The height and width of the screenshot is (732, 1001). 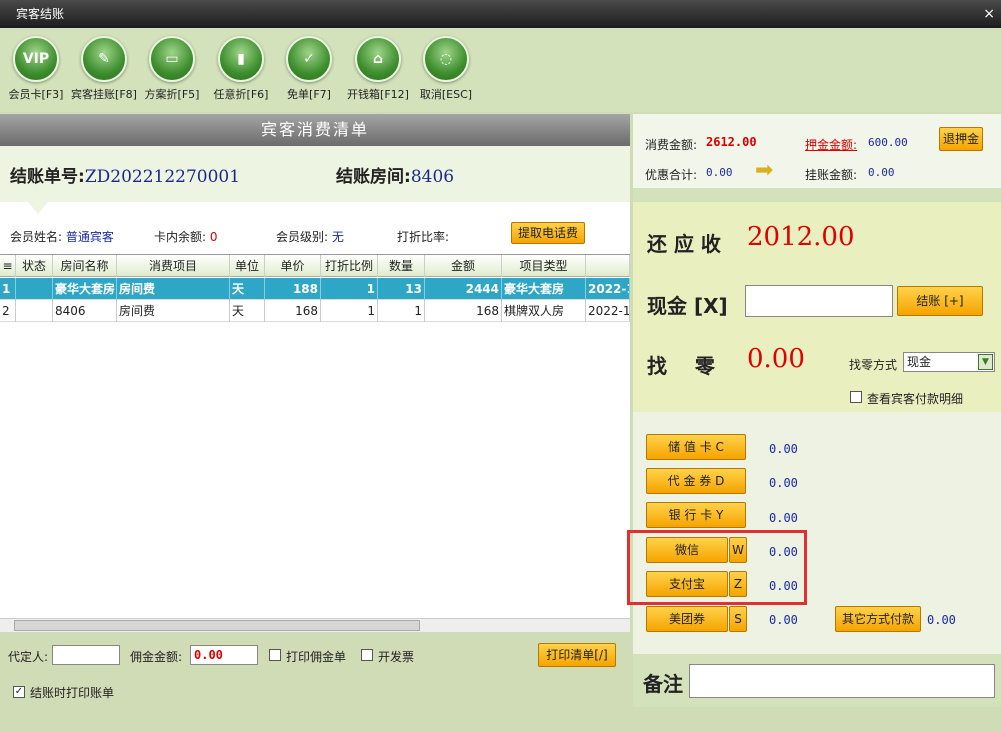 What do you see at coordinates (315, 233) in the screenshot?
I see `member-info: 会员姓名: 普通宾客 卡内余额: 0 会员级别: 无 打折比率: 提取电话费` at bounding box center [315, 233].